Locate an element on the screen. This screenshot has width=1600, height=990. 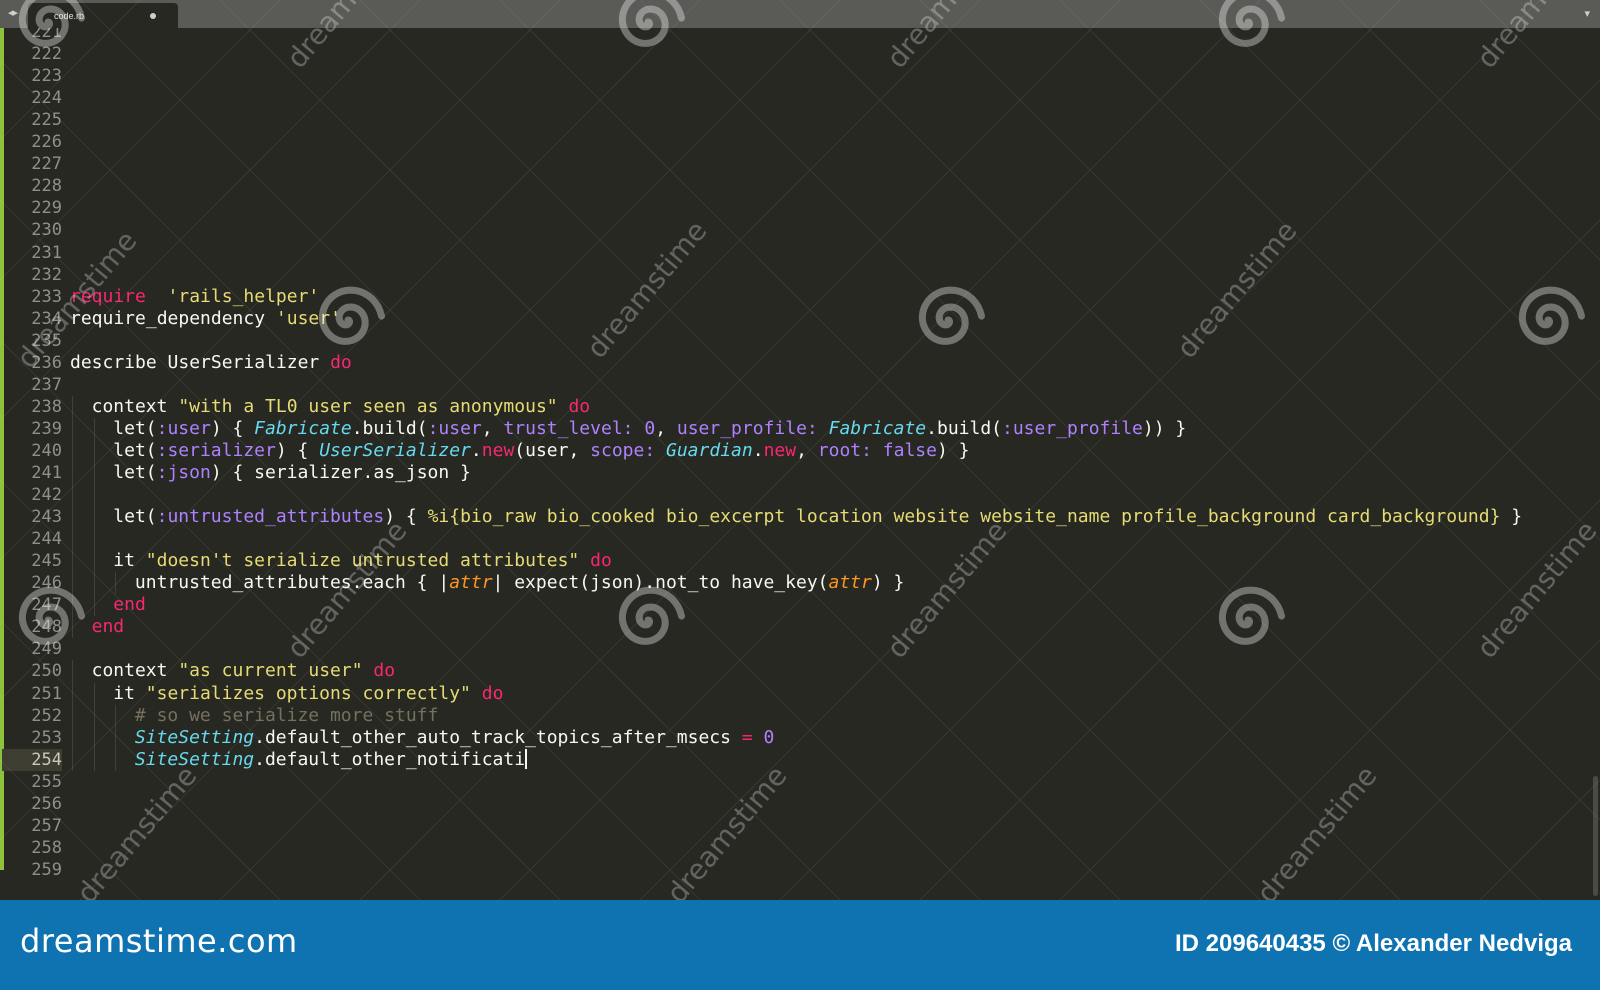
code-token: end is located at coordinates (129, 605).